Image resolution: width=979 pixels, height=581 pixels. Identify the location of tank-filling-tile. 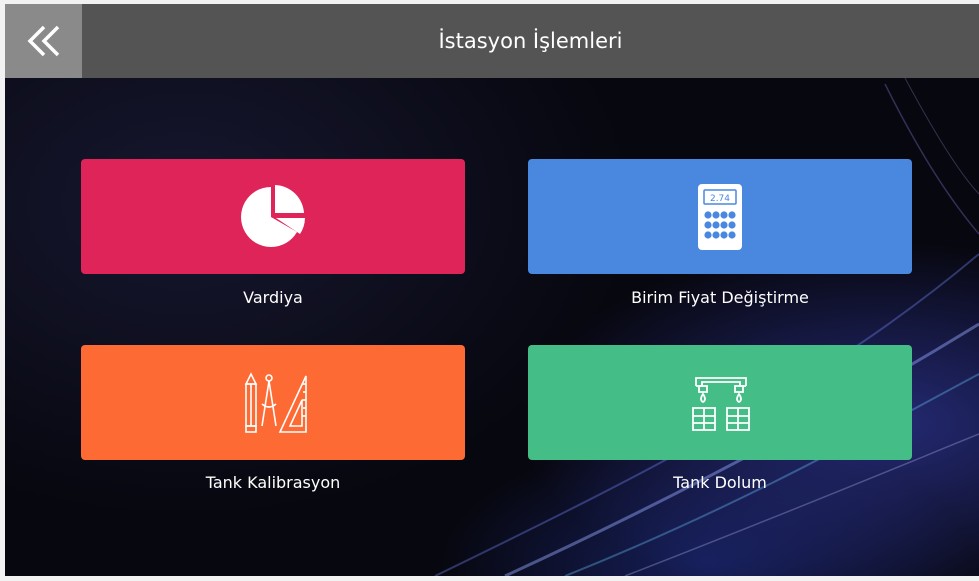
(720, 402).